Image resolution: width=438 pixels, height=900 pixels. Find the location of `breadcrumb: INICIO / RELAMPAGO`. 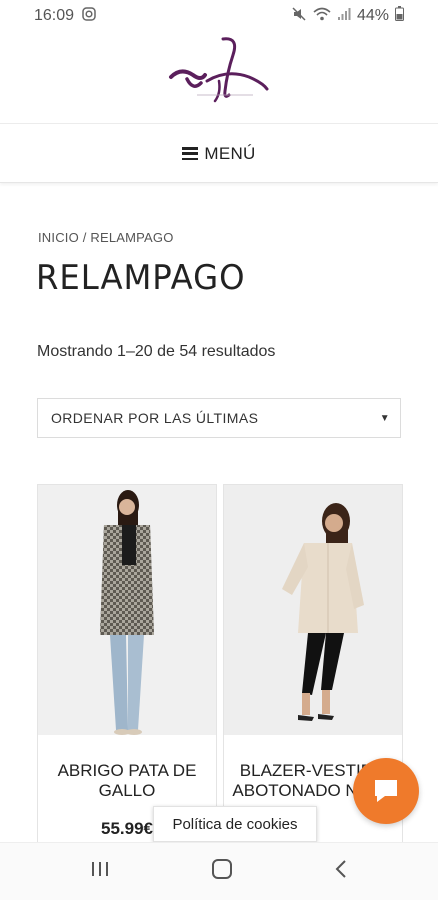

breadcrumb: INICIO / RELAMPAGO is located at coordinates (106, 237).